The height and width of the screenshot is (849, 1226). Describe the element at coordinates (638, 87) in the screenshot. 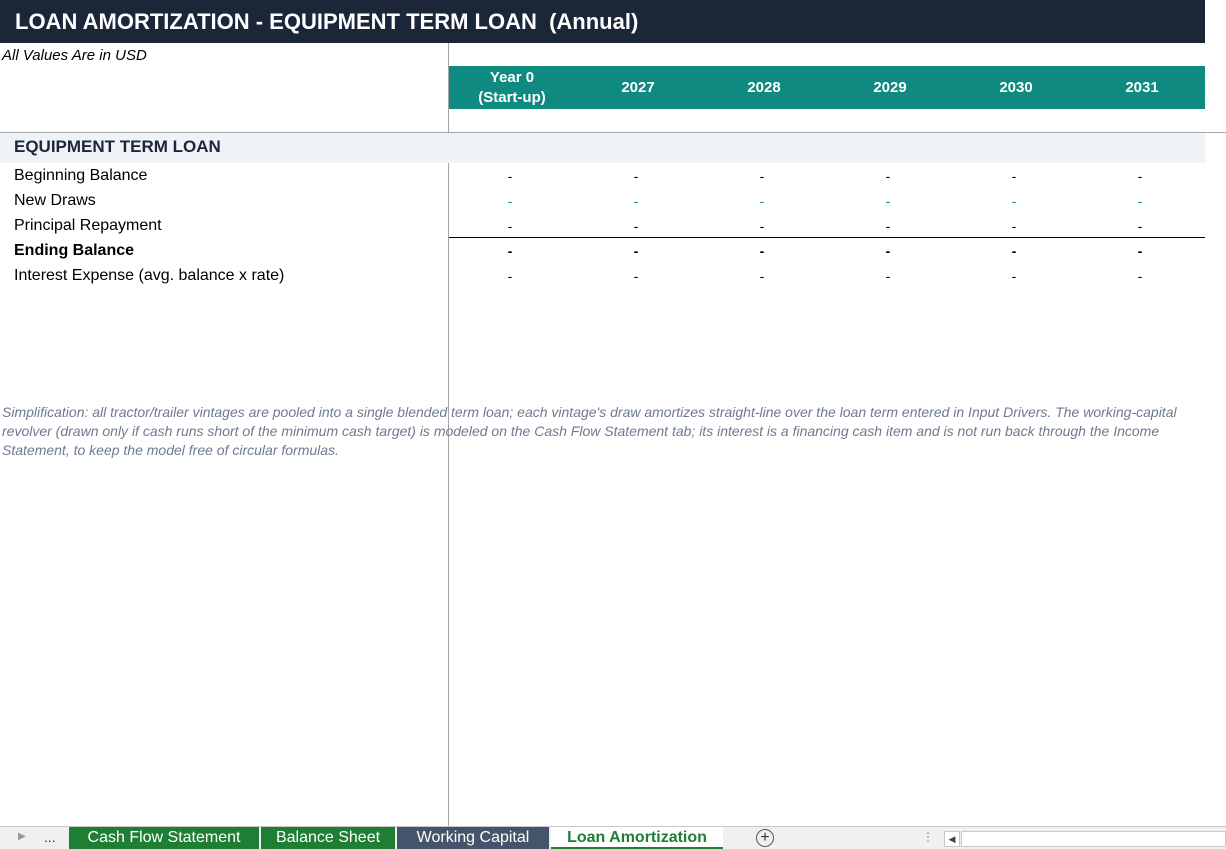

I see `header-2027: 2027` at that location.